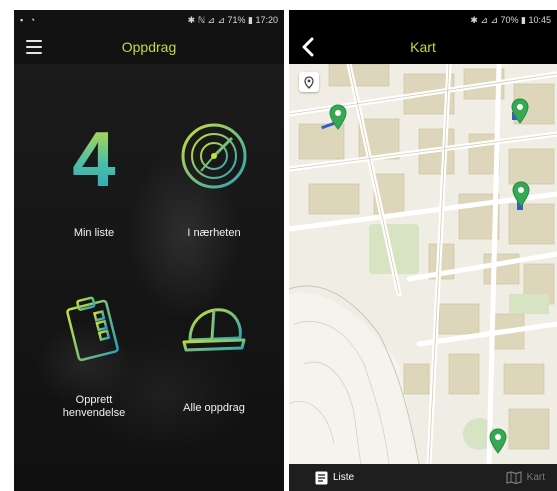 This screenshot has height=491, width=557. What do you see at coordinates (309, 47) in the screenshot?
I see `back-arrow-icon` at bounding box center [309, 47].